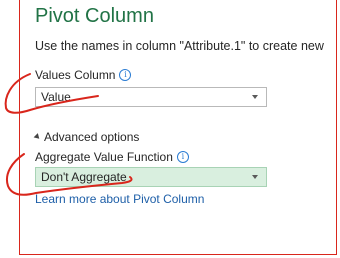 This screenshot has width=340, height=258. What do you see at coordinates (94, 16) in the screenshot?
I see `dialog-title: Pivot Column` at bounding box center [94, 16].